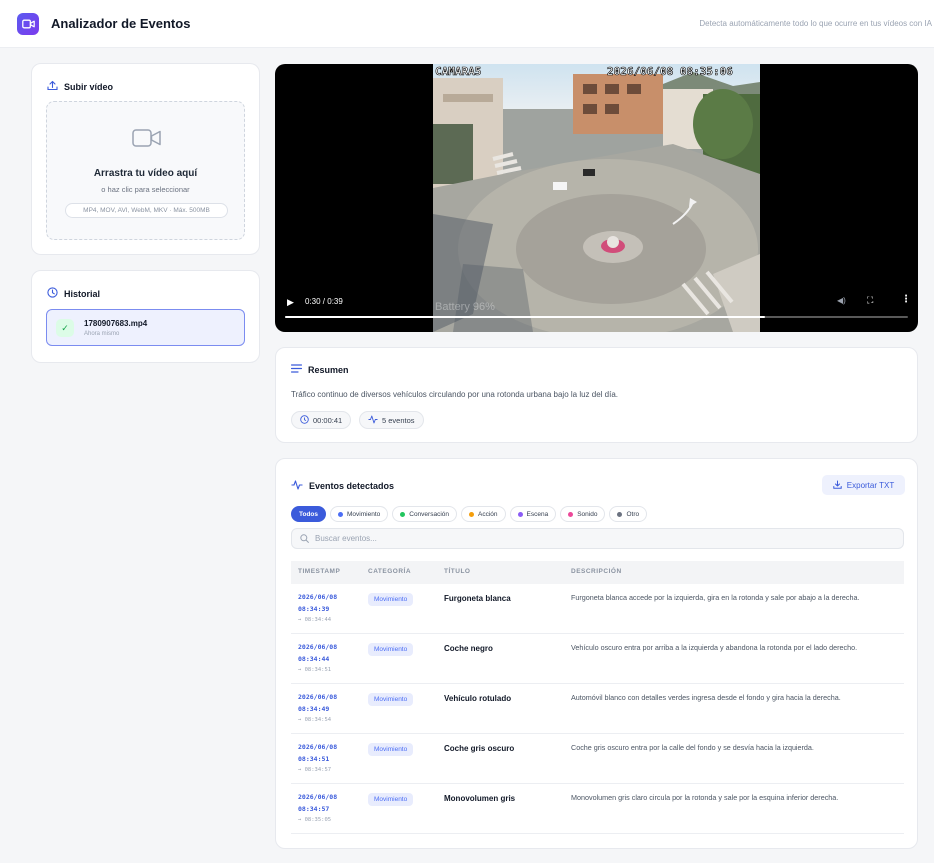 The width and height of the screenshot is (934, 863). What do you see at coordinates (870, 485) in the screenshot?
I see `export-label: Exportar TXT` at bounding box center [870, 485].